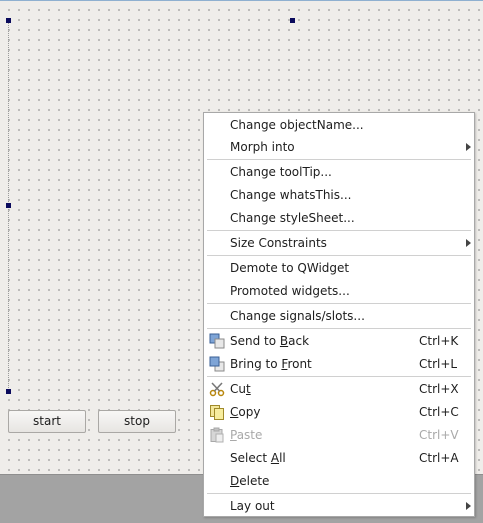 This screenshot has width=483, height=523. Describe the element at coordinates (339, 412) in the screenshot. I see `menu-item-copy: Copy Ctrl+C` at that location.